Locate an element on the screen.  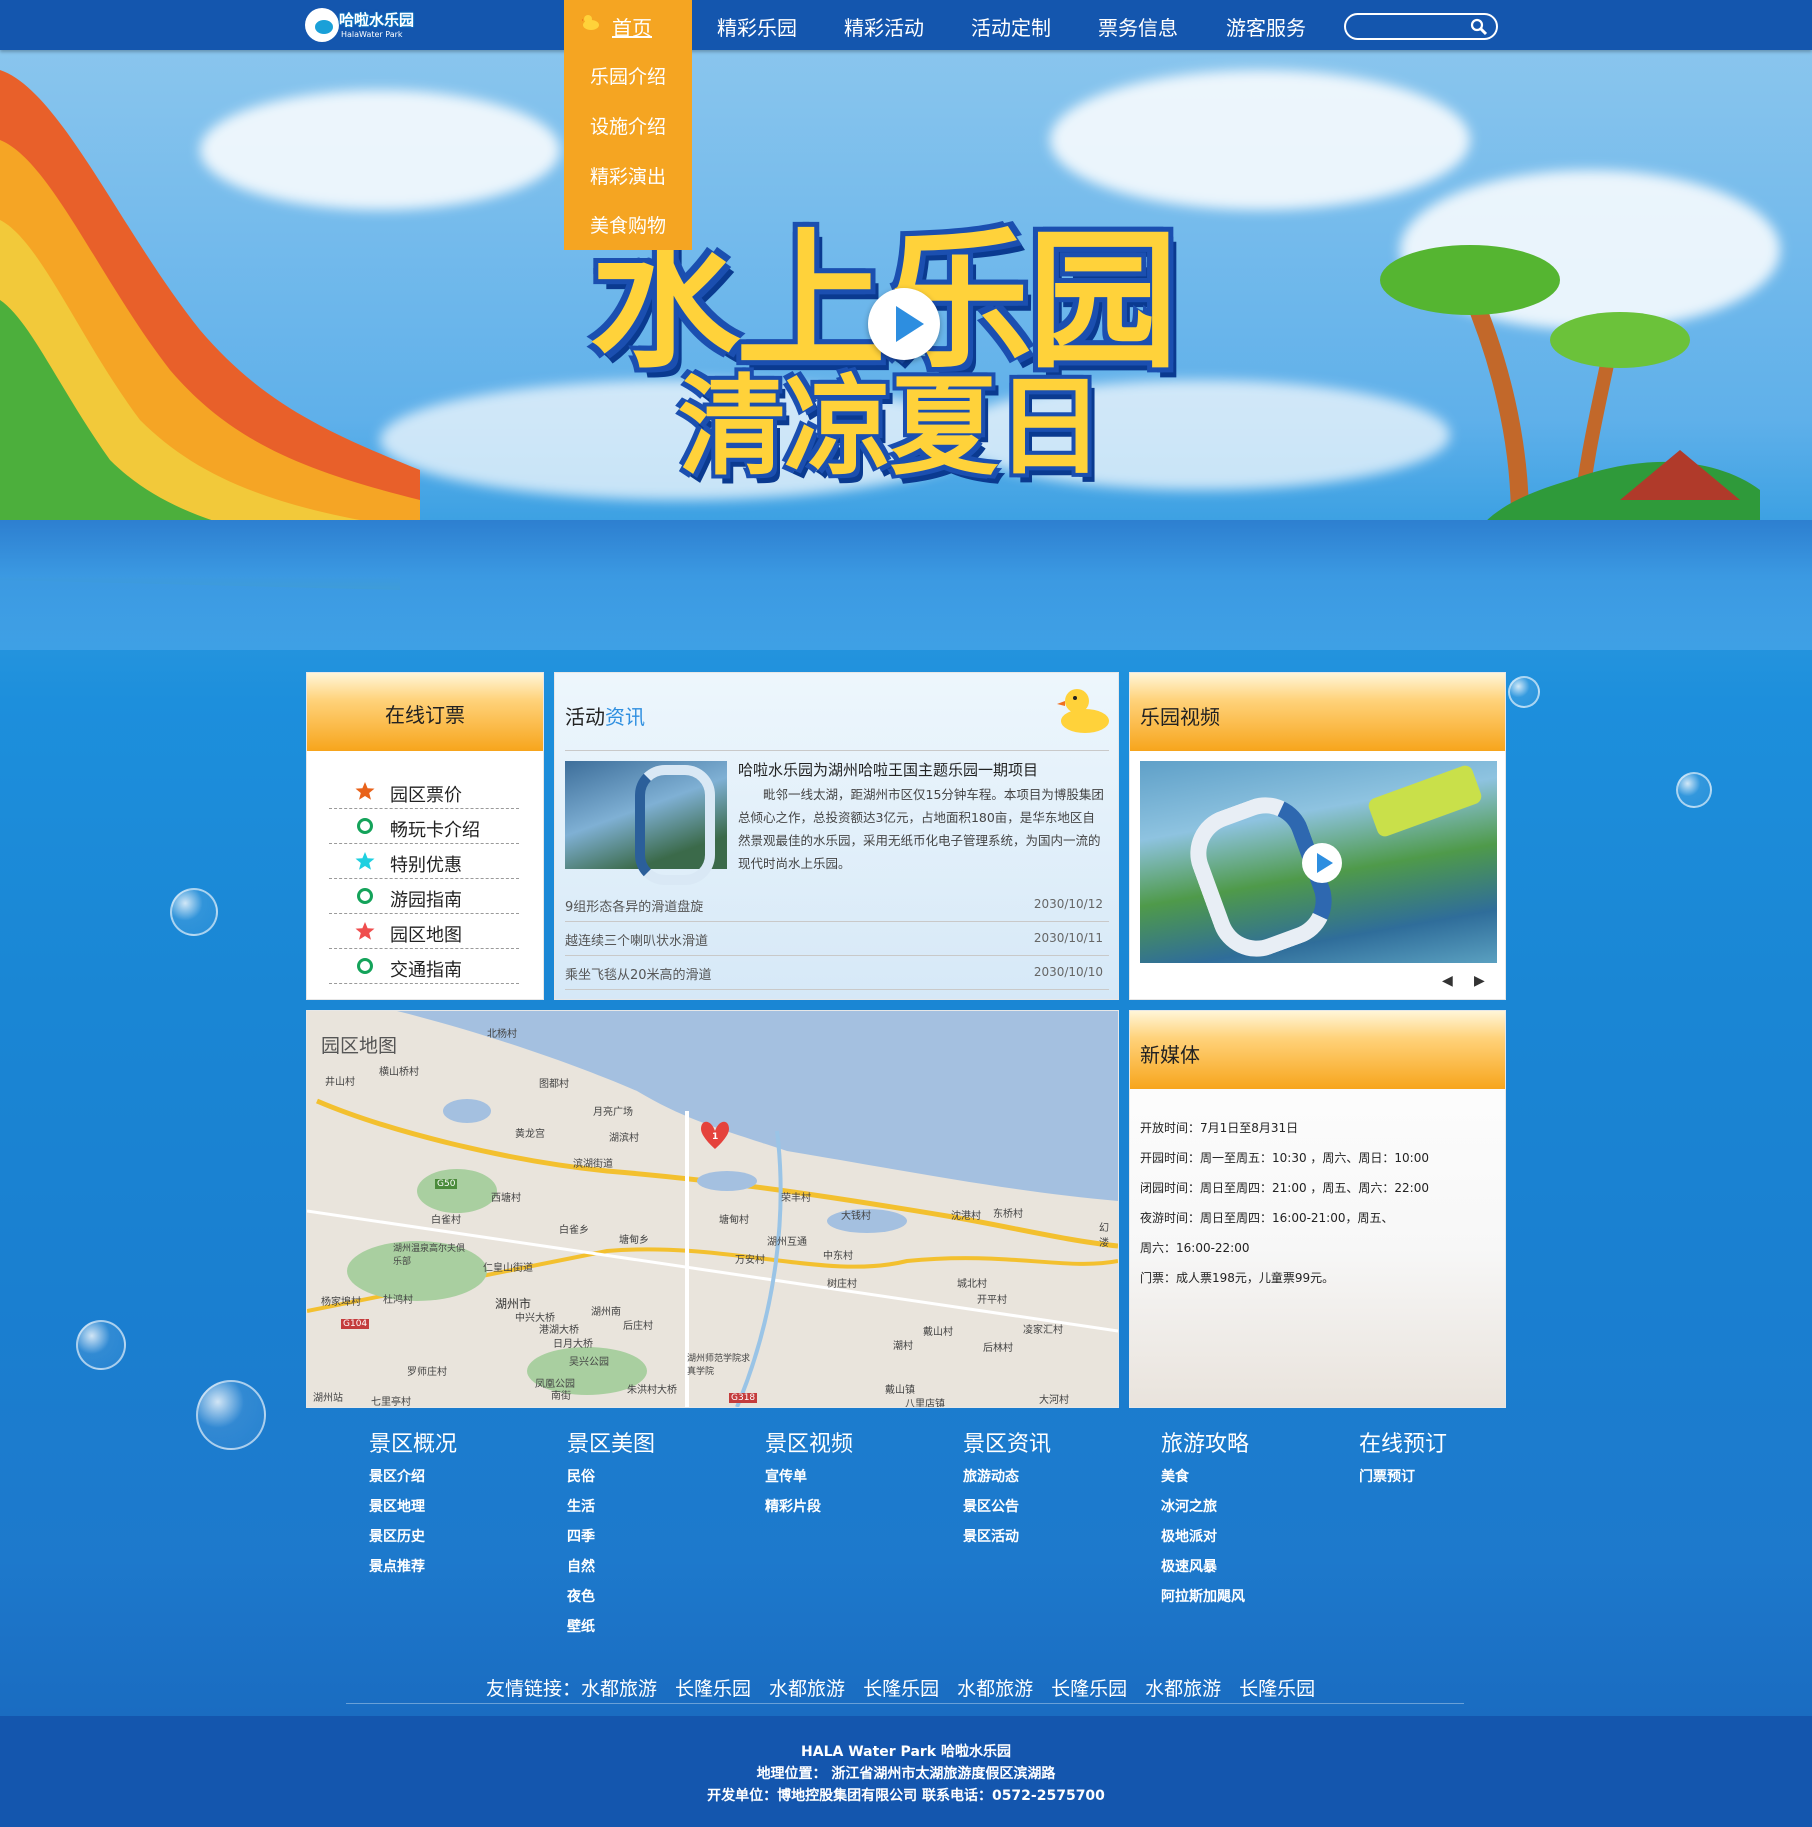
map-label: 月亮广场 is located at coordinates (613, 1112).